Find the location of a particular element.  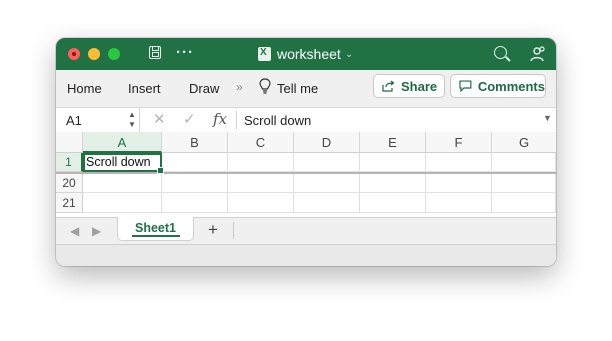

formula-expand-icon: ▼ is located at coordinates (547, 118).